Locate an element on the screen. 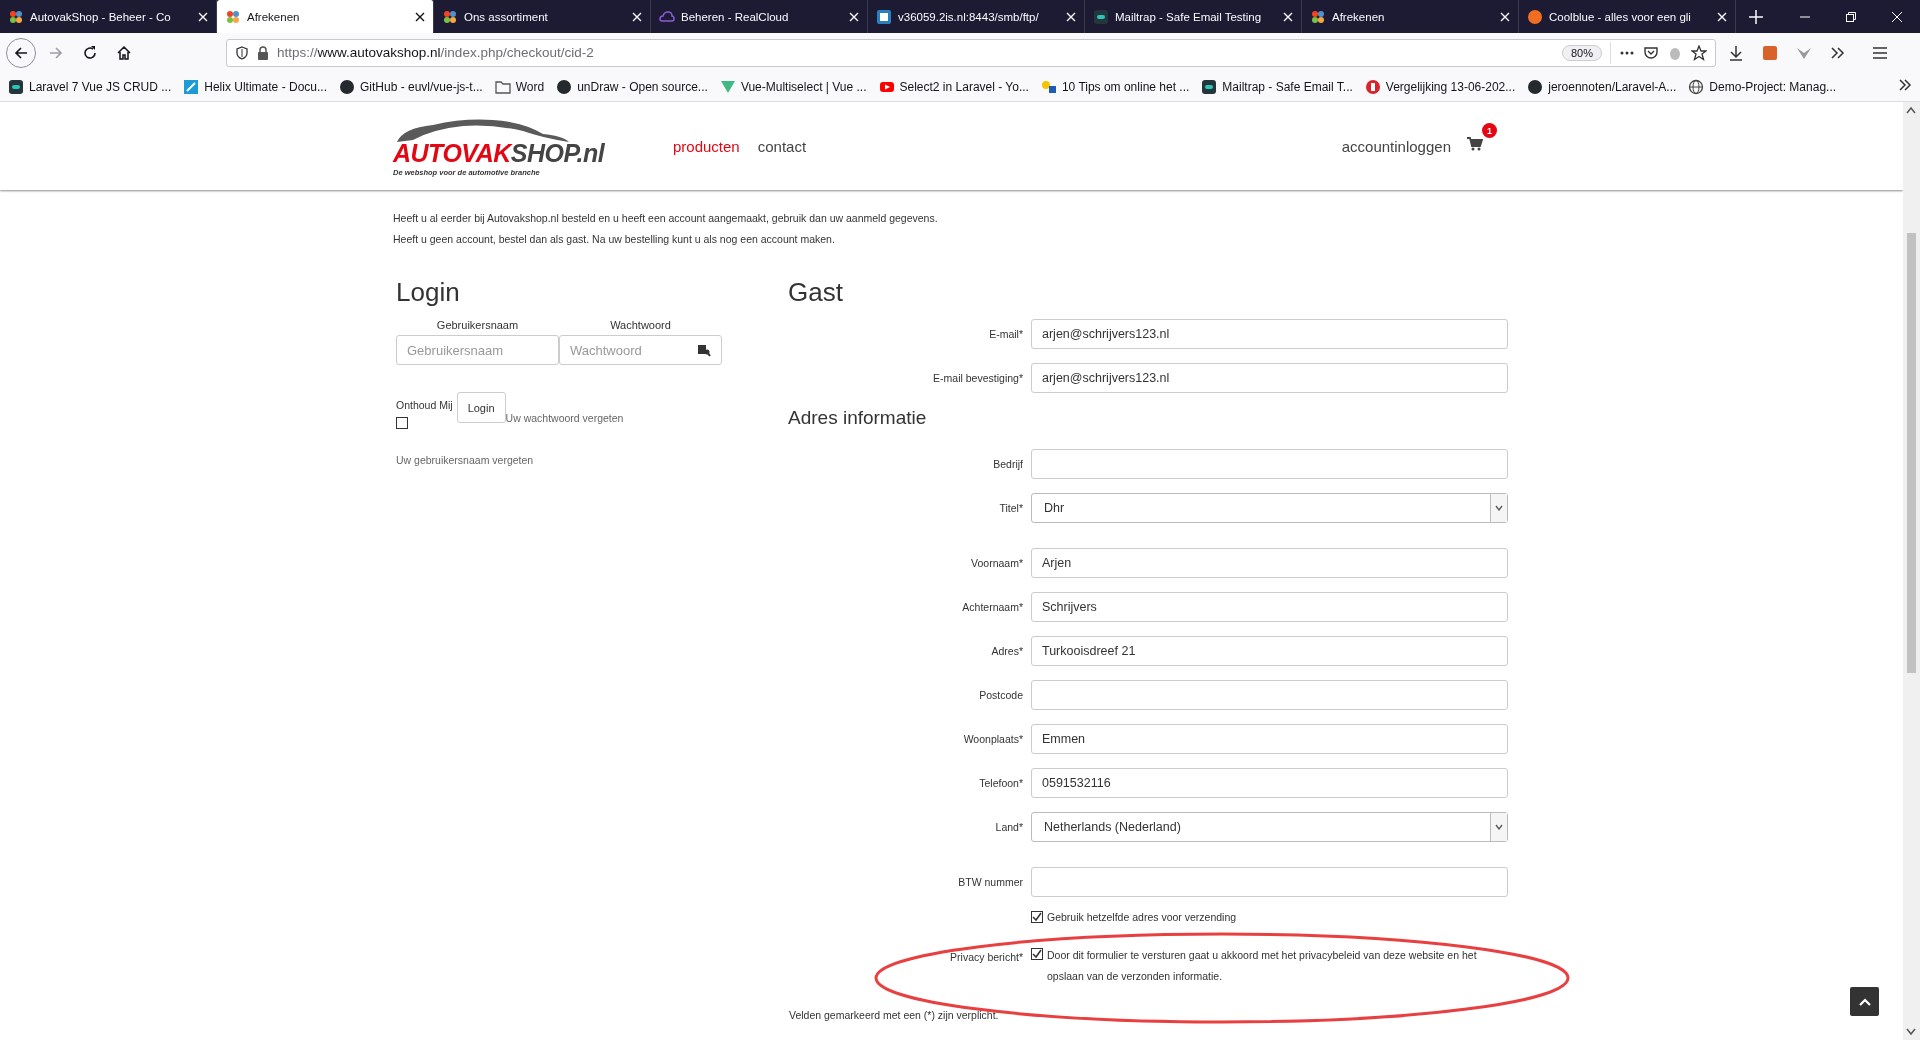 The width and height of the screenshot is (1920, 1040). field-label: Bedrijf is located at coordinates (1007, 464).